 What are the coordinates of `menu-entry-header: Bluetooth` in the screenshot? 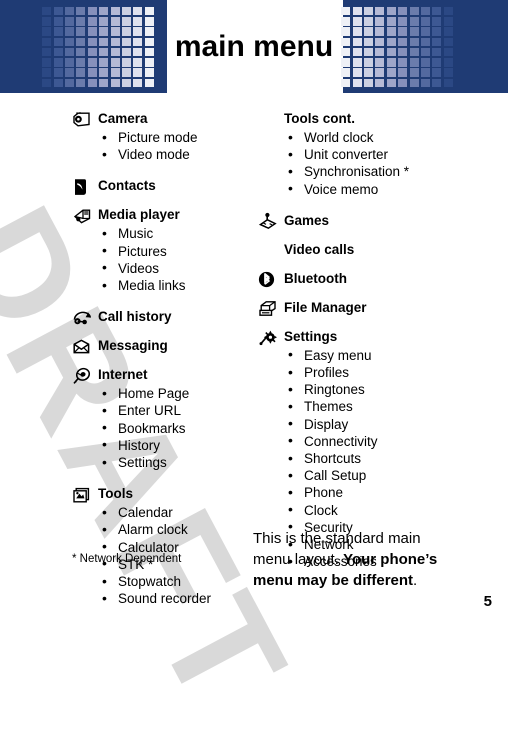 It's located at (358, 279).